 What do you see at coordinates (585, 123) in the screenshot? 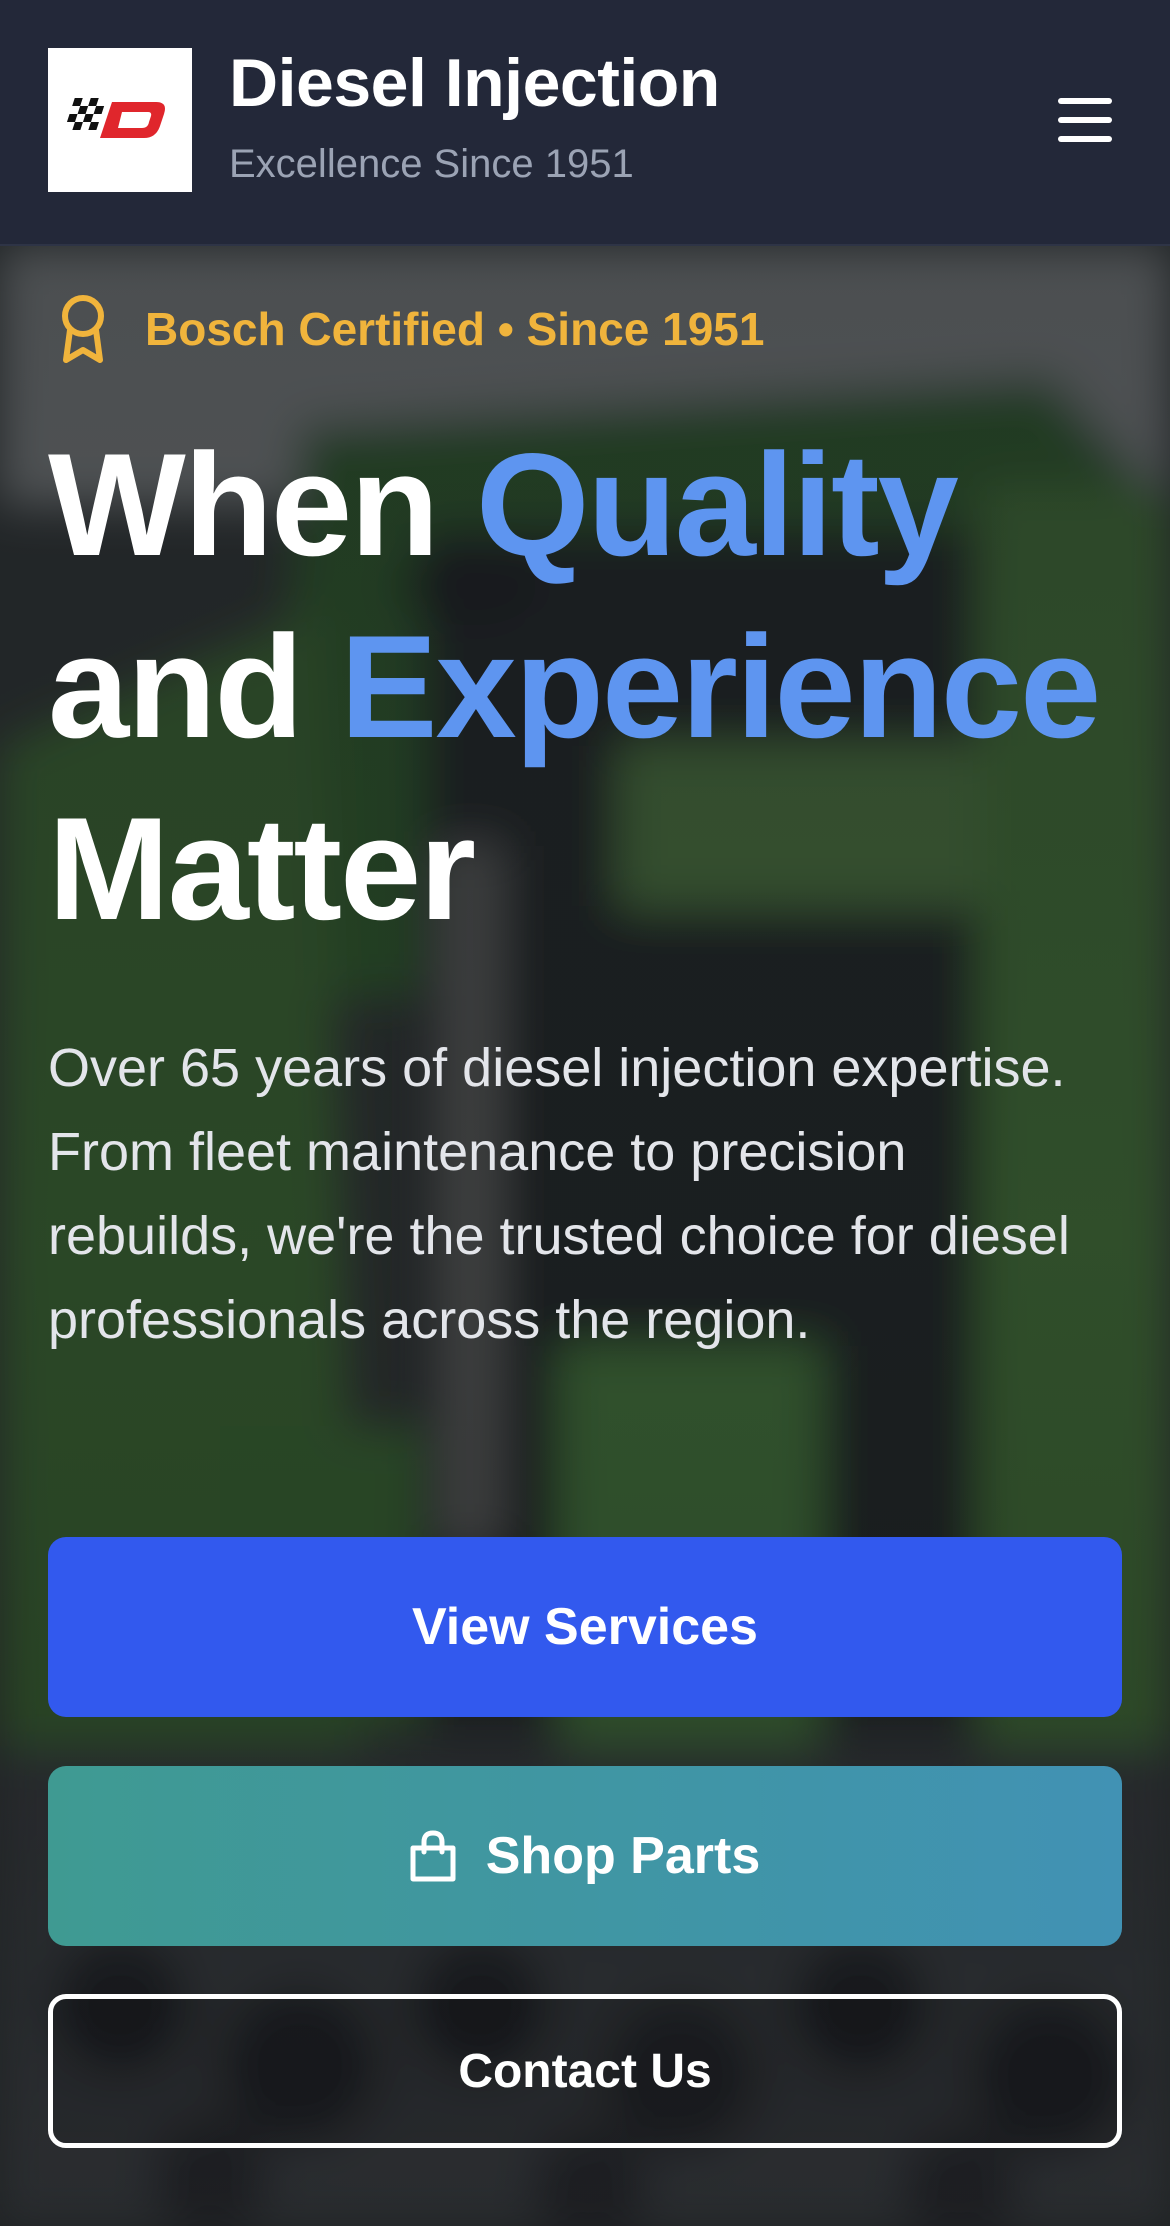
I see `site-header: Diesel Injection Excellence Since 1951` at bounding box center [585, 123].